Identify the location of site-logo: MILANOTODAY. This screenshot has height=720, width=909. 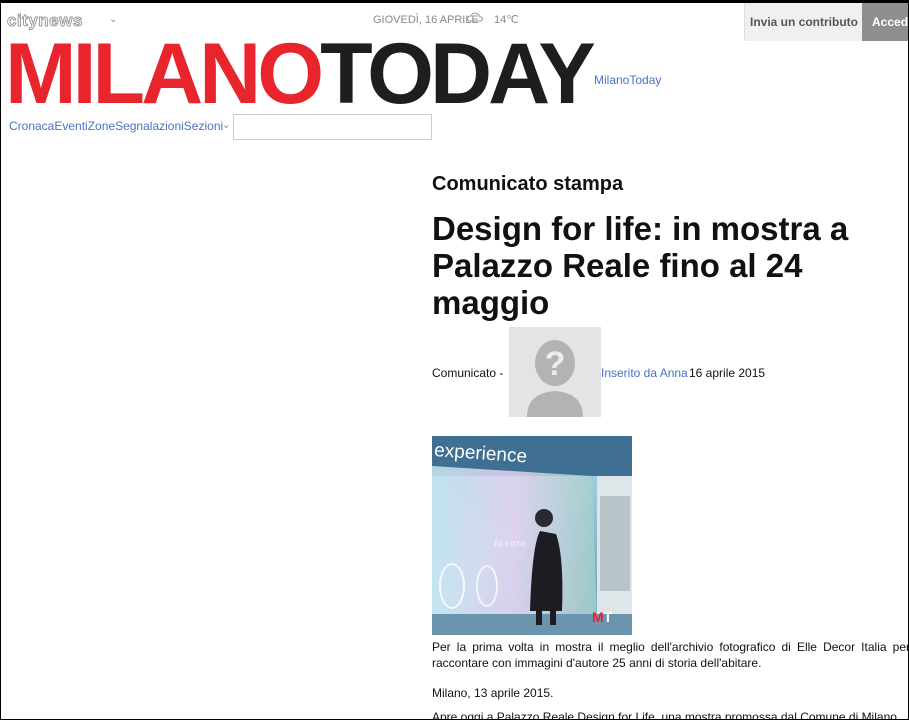
(300, 74).